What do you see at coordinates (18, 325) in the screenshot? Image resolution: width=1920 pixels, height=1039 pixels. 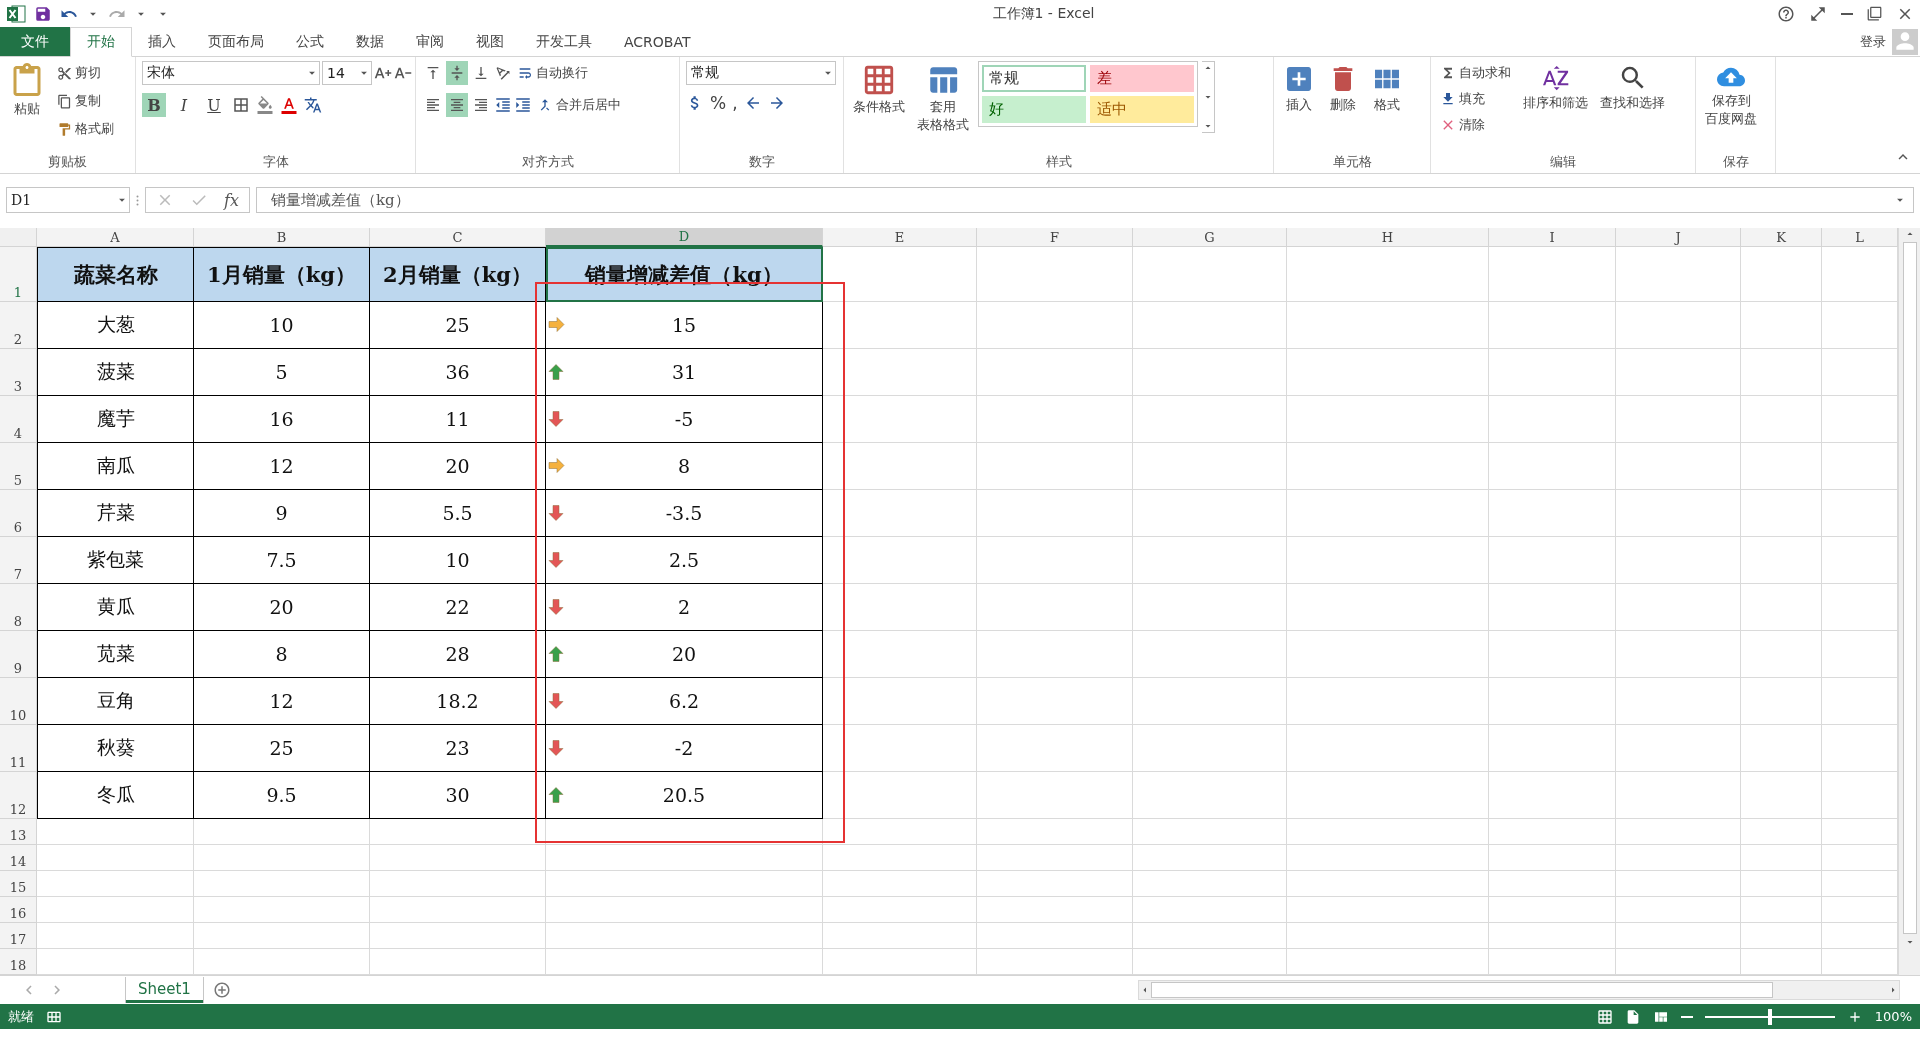 I see `row-header: 2` at bounding box center [18, 325].